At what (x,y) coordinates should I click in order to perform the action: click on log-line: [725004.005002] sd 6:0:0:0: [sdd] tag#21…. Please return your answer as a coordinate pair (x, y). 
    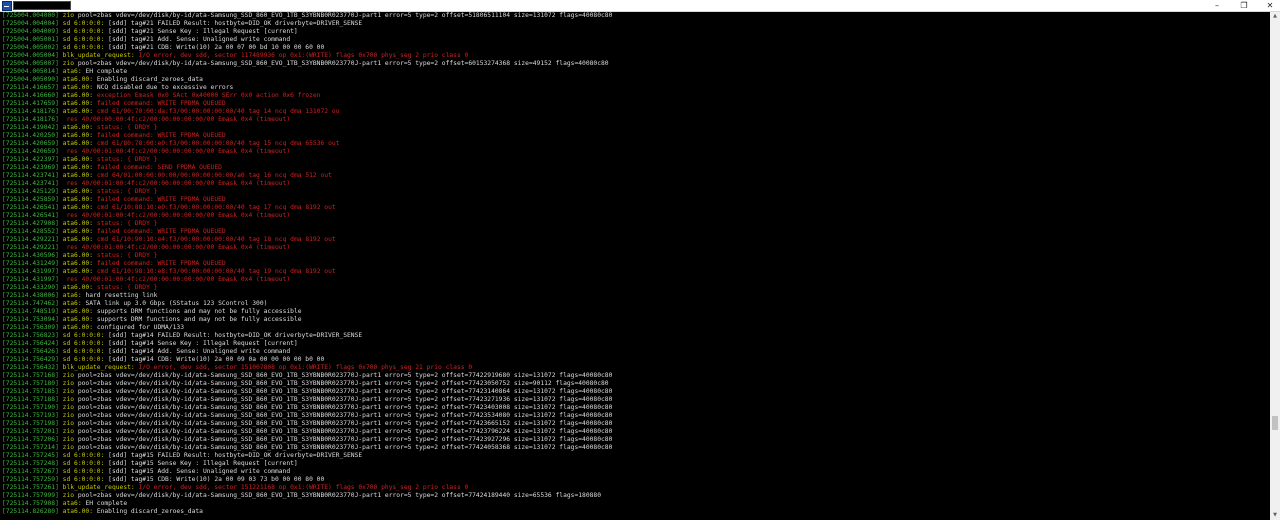
    Looking at the image, I should click on (635, 48).